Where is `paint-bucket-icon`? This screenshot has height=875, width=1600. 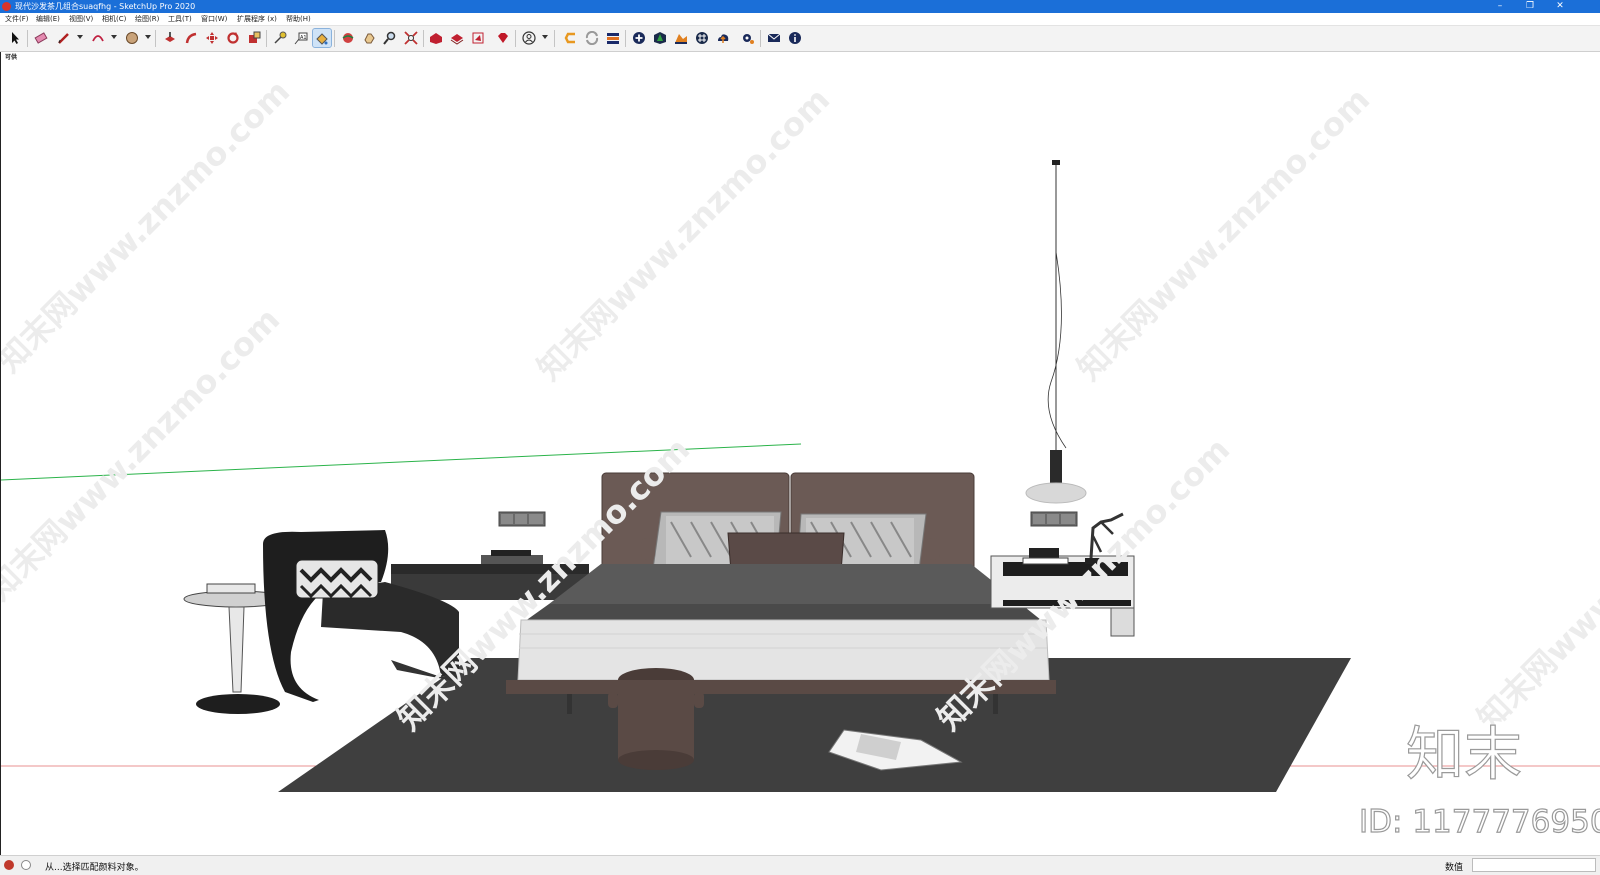 paint-bucket-icon is located at coordinates (322, 38).